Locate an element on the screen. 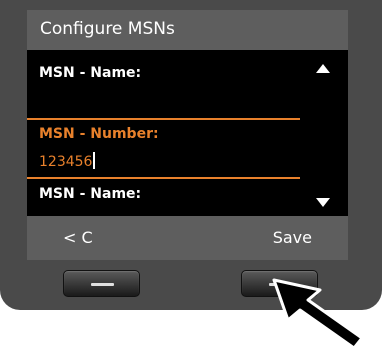 Image resolution: width=382 pixels, height=352 pixels. key-dash-icon is located at coordinates (102, 284).